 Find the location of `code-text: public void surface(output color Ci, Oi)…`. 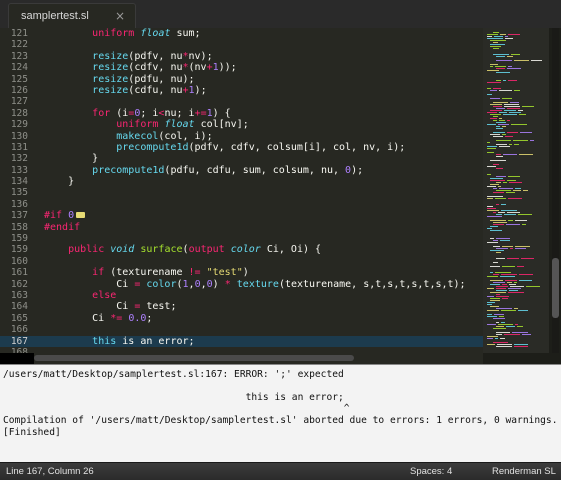

code-text: public void surface(output color Ci, Oi)… is located at coordinates (182, 249).